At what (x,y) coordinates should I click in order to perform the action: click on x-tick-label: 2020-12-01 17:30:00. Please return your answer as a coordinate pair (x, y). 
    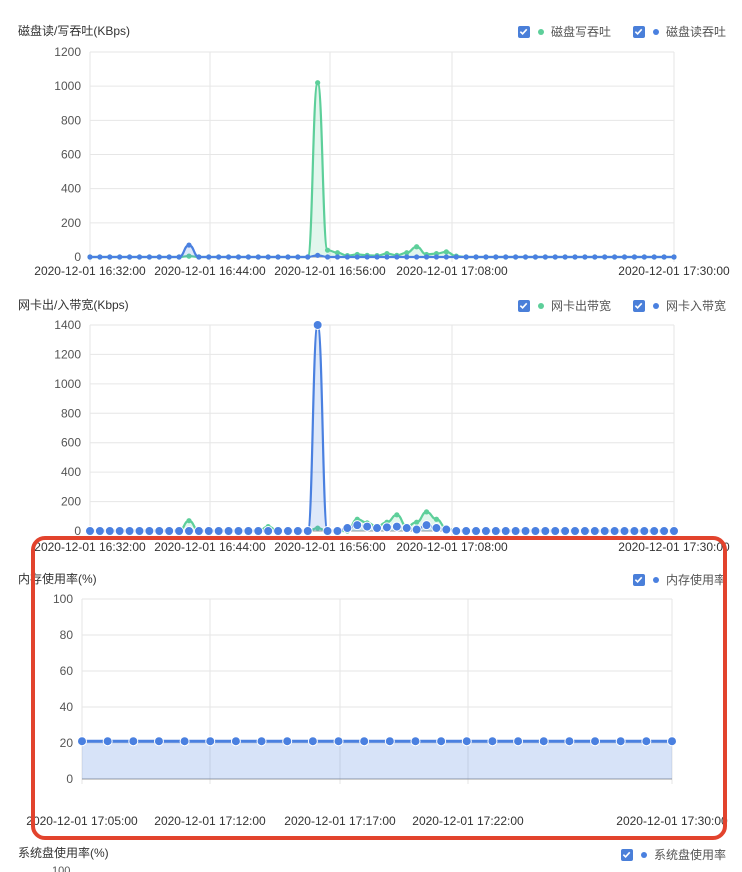
    Looking at the image, I should click on (674, 547).